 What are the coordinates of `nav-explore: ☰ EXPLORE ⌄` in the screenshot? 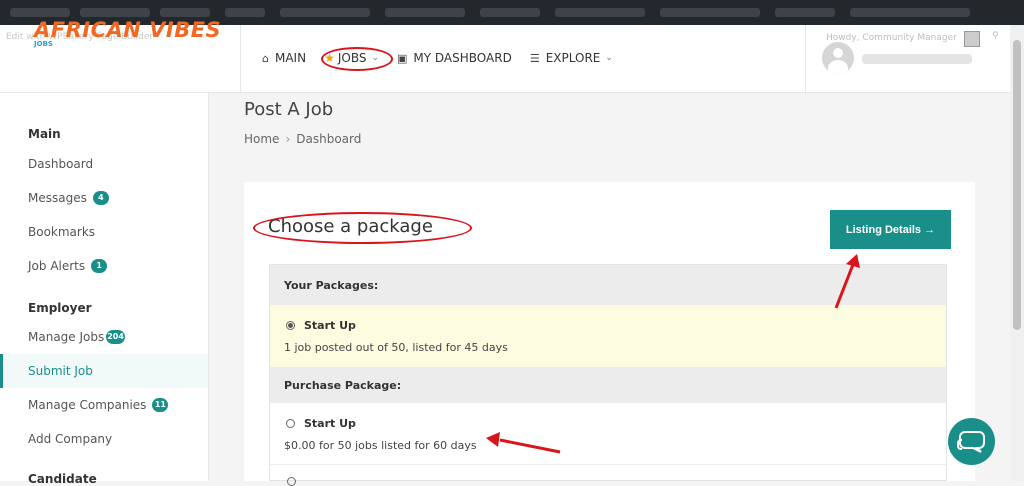 It's located at (571, 58).